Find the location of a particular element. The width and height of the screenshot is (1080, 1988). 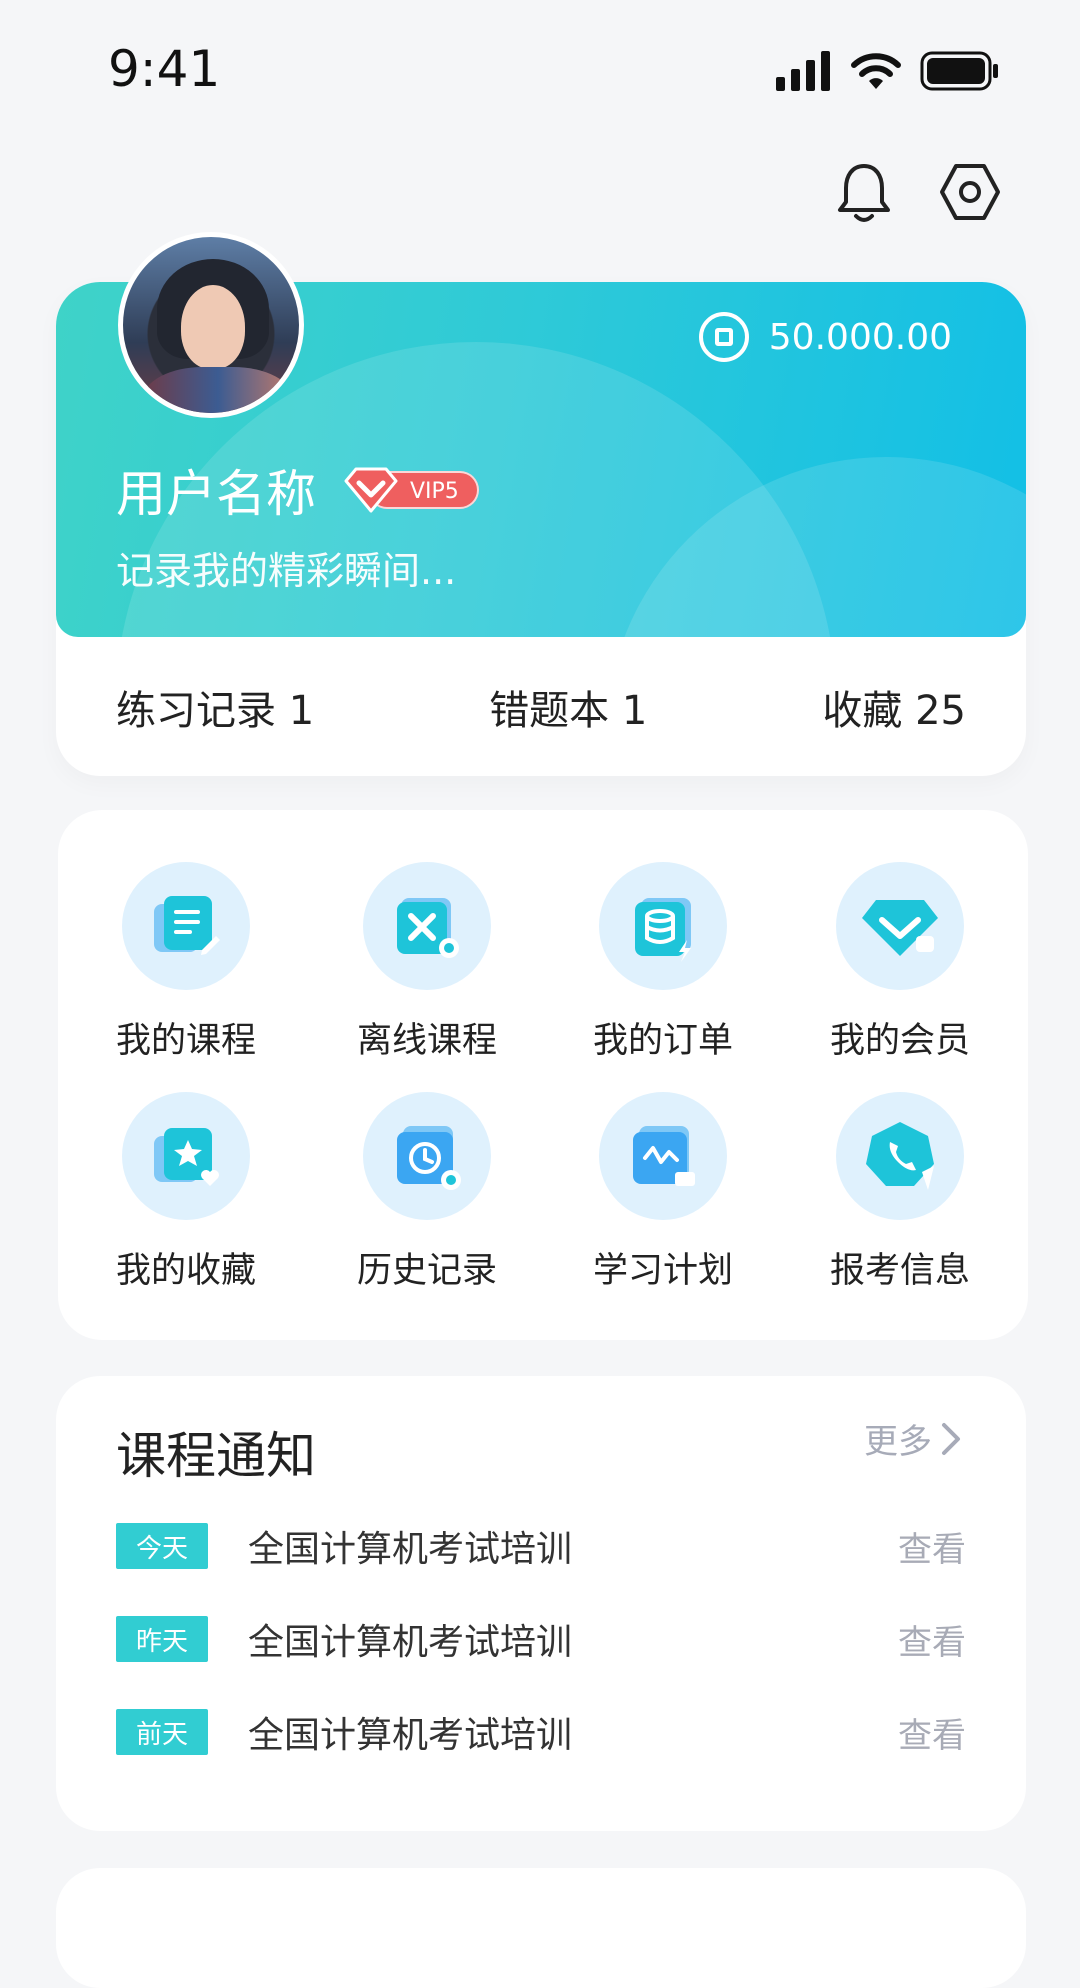

feature-exam-info: 报考信息 is located at coordinates (900, 1192).